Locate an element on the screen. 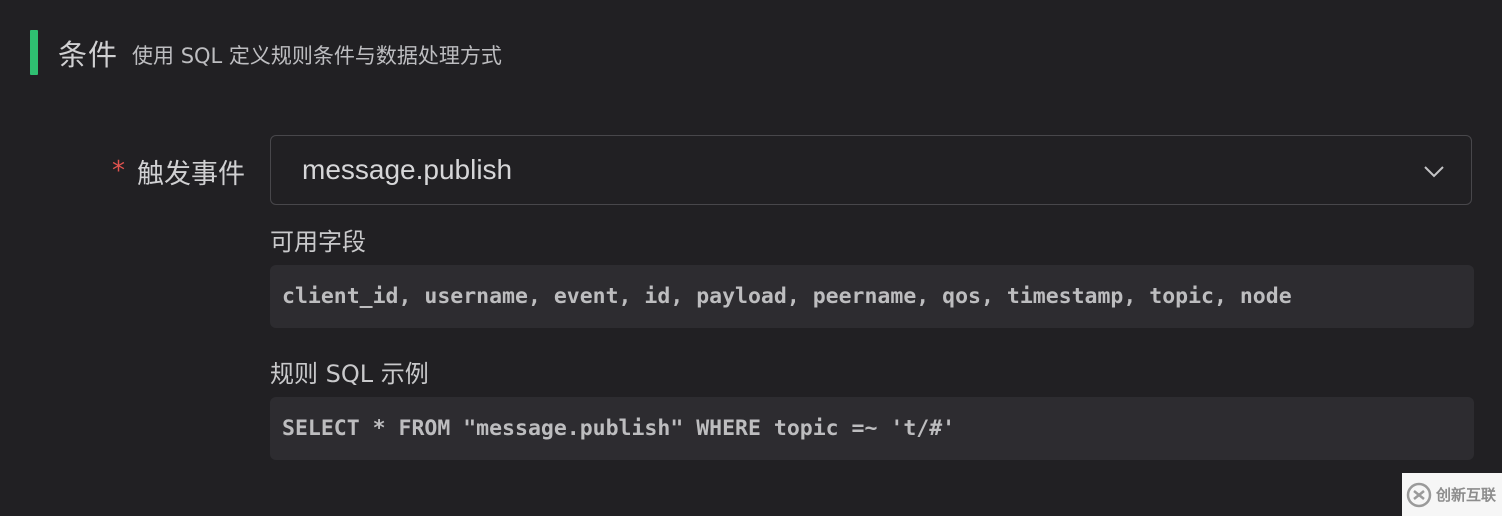 The height and width of the screenshot is (516, 1502). section-title: 条件 is located at coordinates (88, 54).